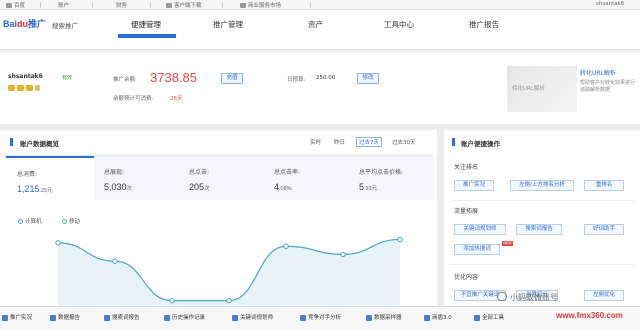 The image size is (640, 330). I want to click on promo-banner-text: 转化URL解析, so click(528, 89).